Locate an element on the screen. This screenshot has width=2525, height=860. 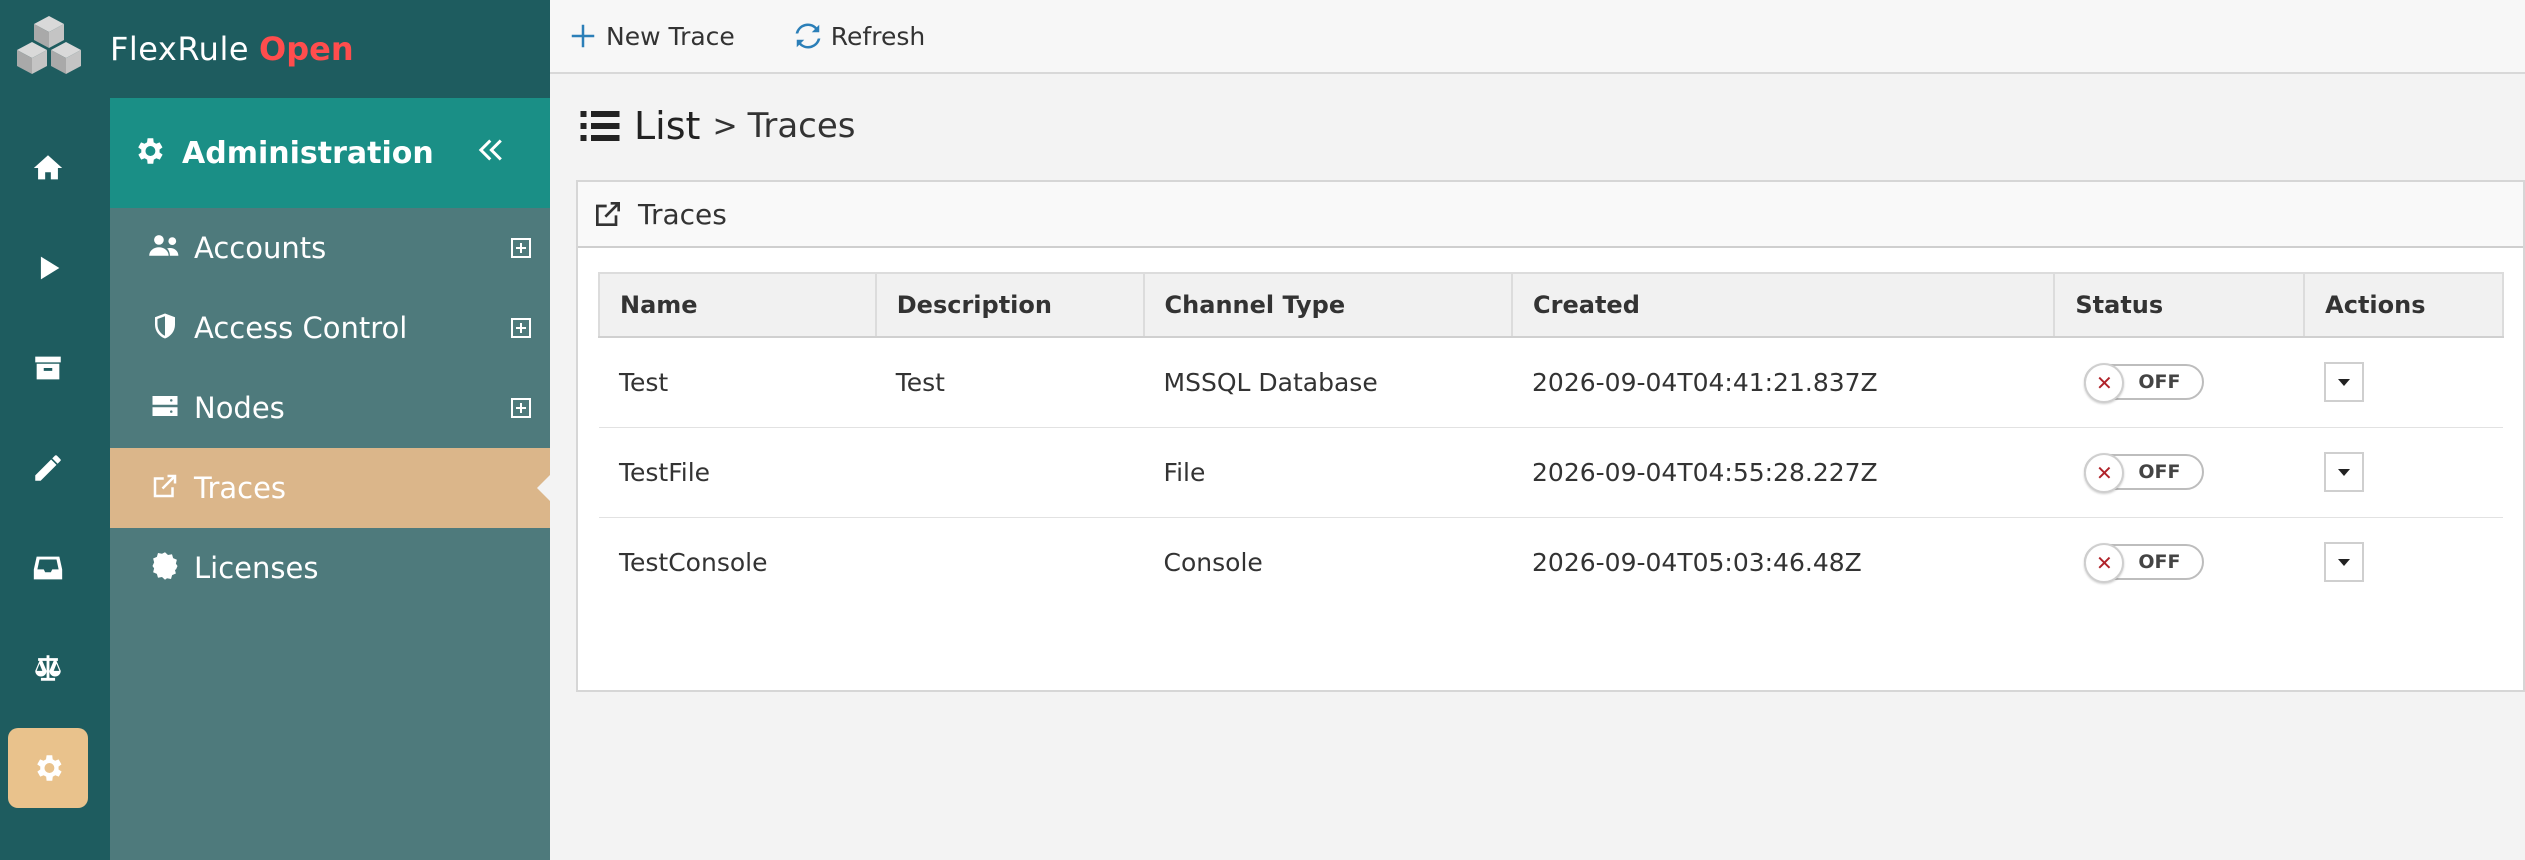
double-chevron-left-icon is located at coordinates (490, 150).